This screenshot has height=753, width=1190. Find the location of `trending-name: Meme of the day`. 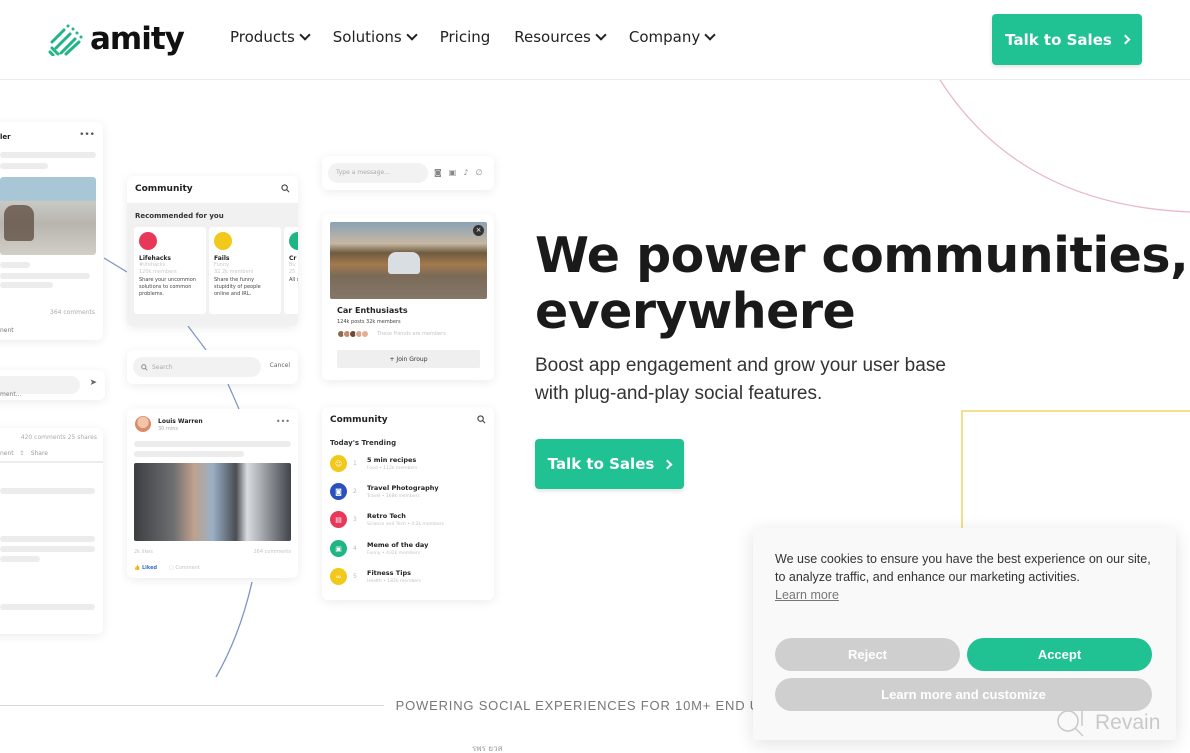

trending-name: Meme of the day is located at coordinates (398, 545).